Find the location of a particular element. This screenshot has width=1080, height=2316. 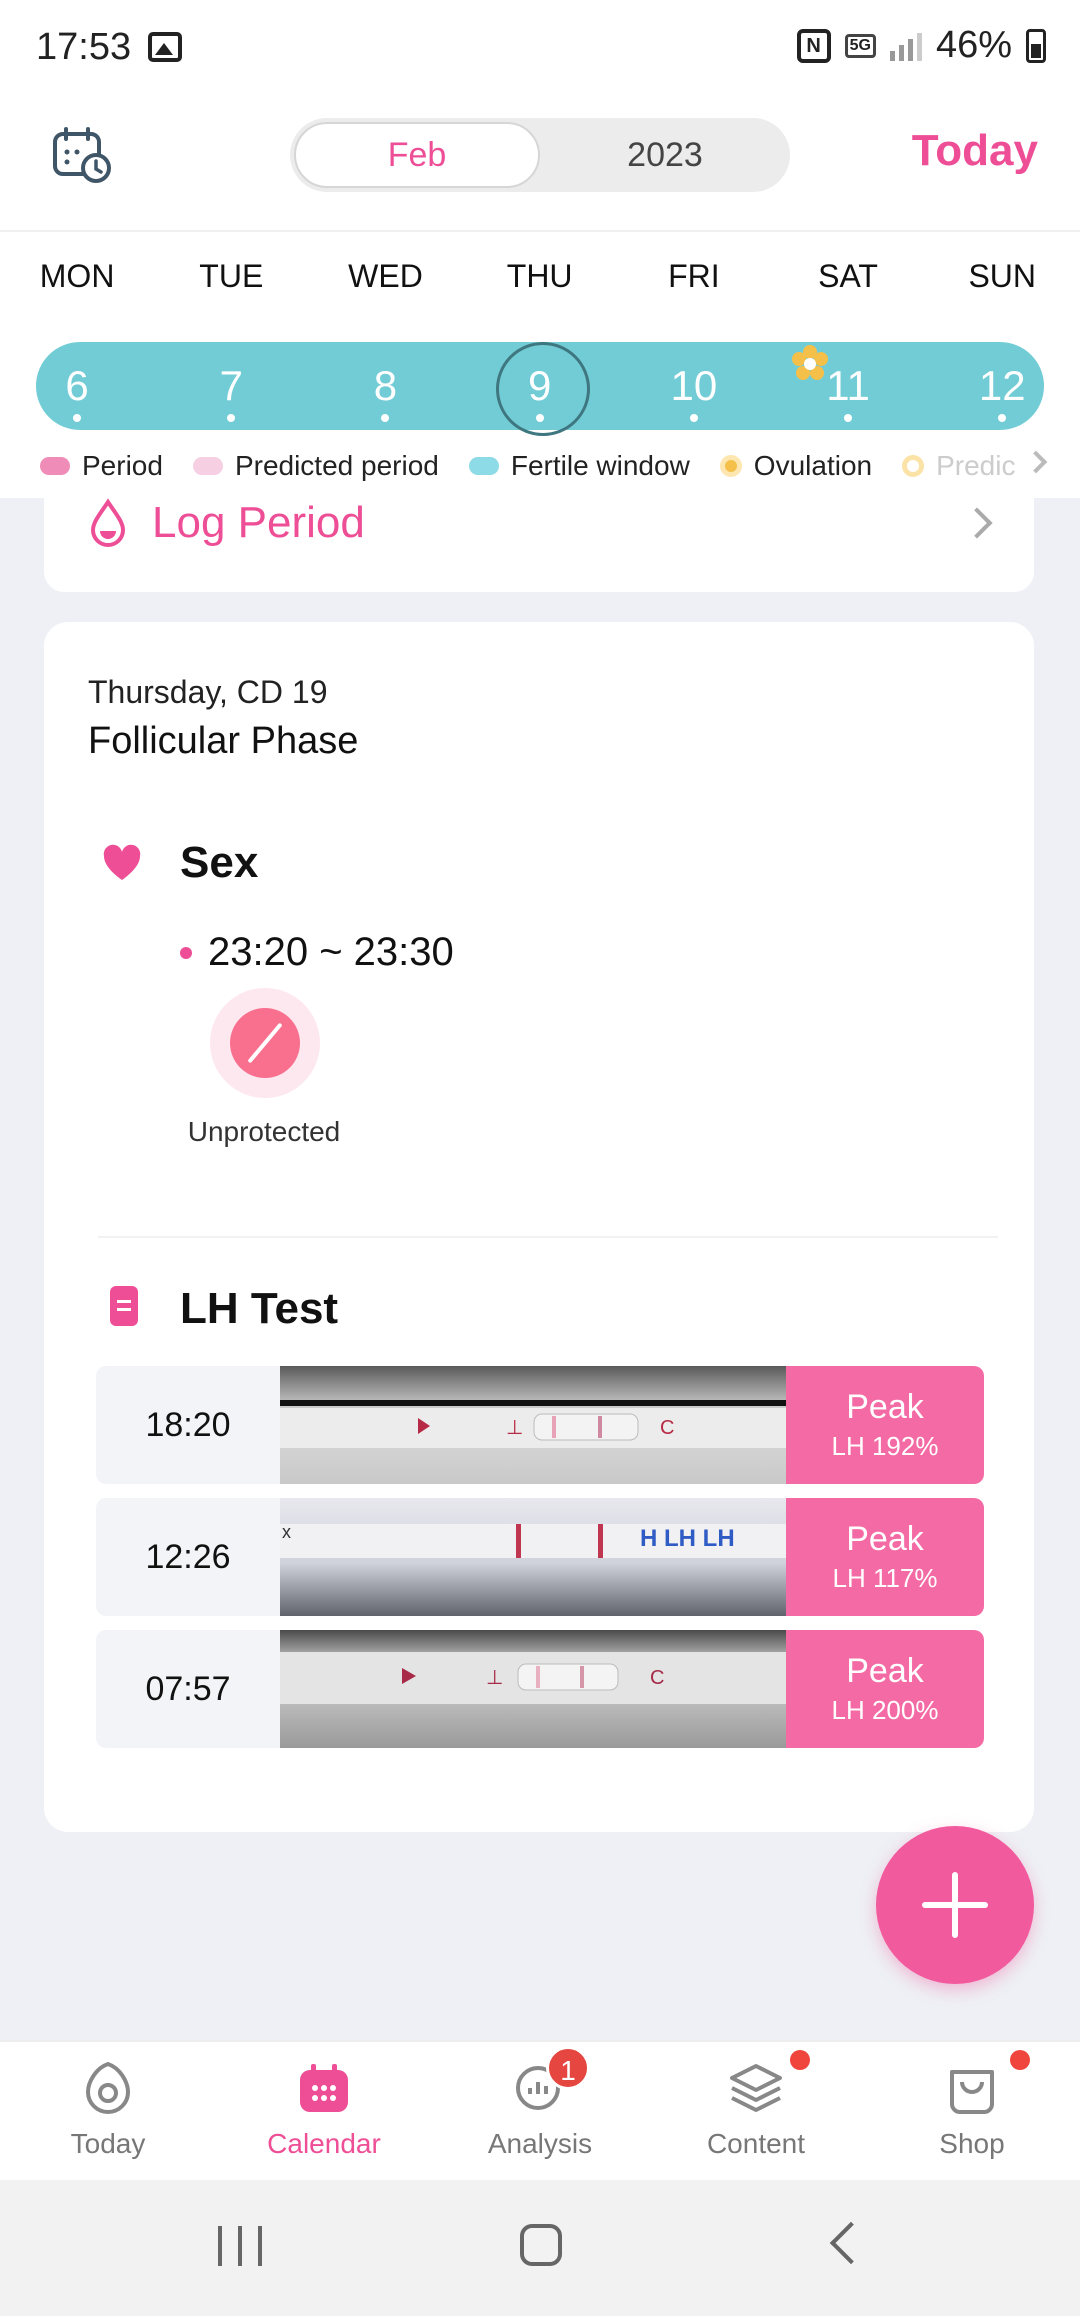

lh-test-row: 07:57 ⊥ C Peak LH 200% is located at coordinates (540, 1689).